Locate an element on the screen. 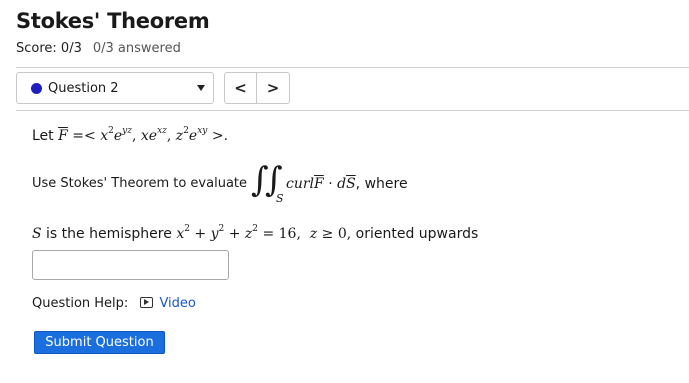 The image size is (689, 383). prev-question-button: < is located at coordinates (240, 88).